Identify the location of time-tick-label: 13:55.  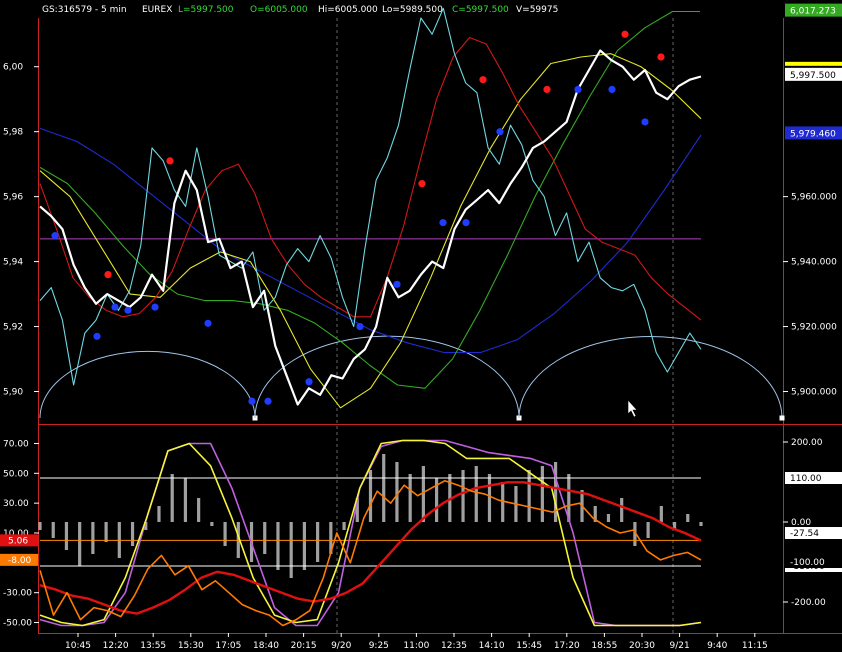
(153, 646).